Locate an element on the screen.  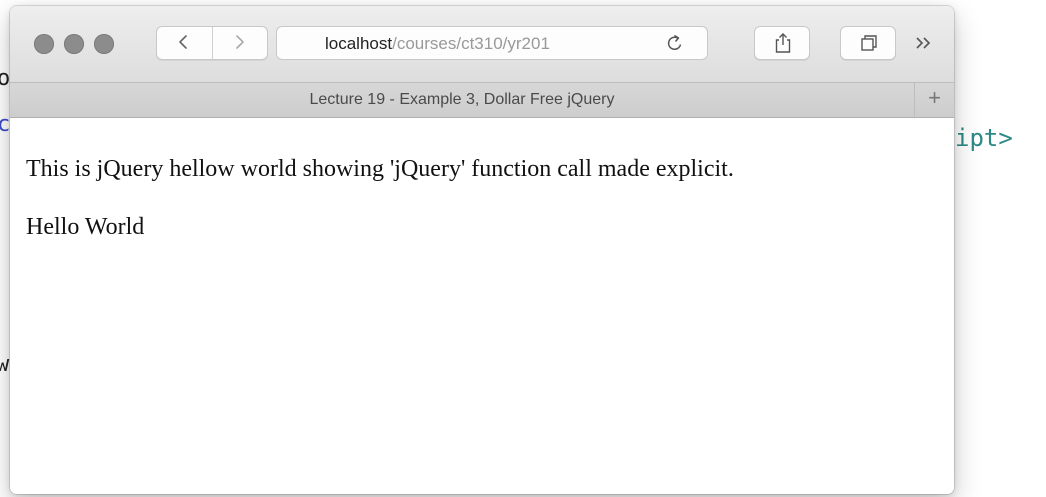
close-window-button is located at coordinates (44, 44).